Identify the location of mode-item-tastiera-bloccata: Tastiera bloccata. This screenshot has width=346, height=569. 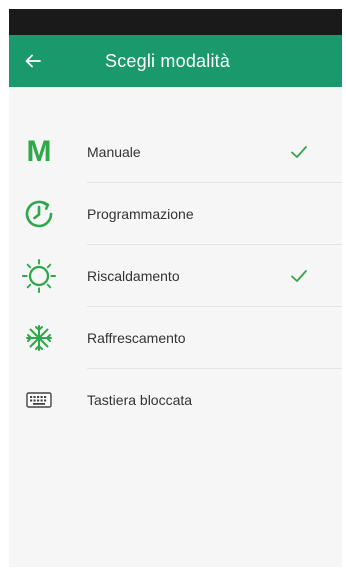
(175, 400).